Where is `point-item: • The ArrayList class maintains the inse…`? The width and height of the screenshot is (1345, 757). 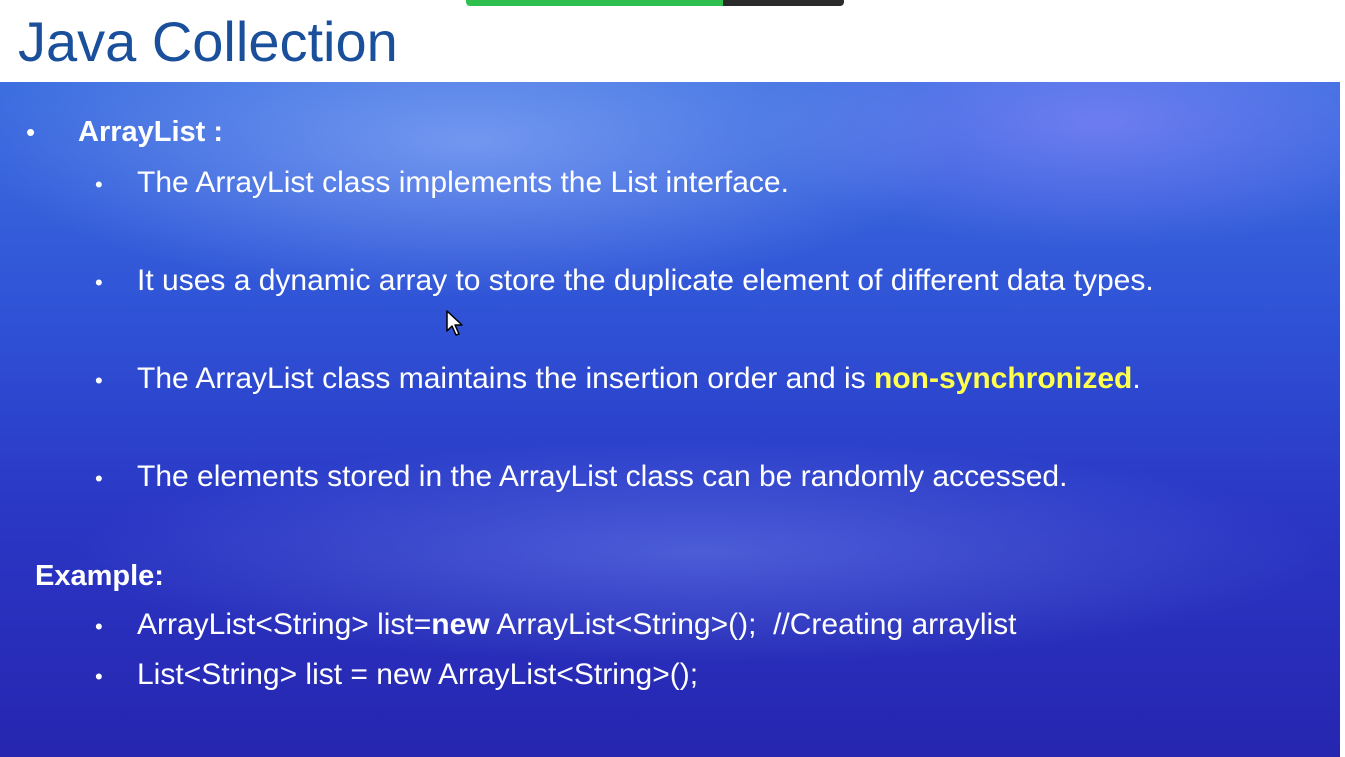 point-item: • The ArrayList class maintains the inse… is located at coordinates (618, 379).